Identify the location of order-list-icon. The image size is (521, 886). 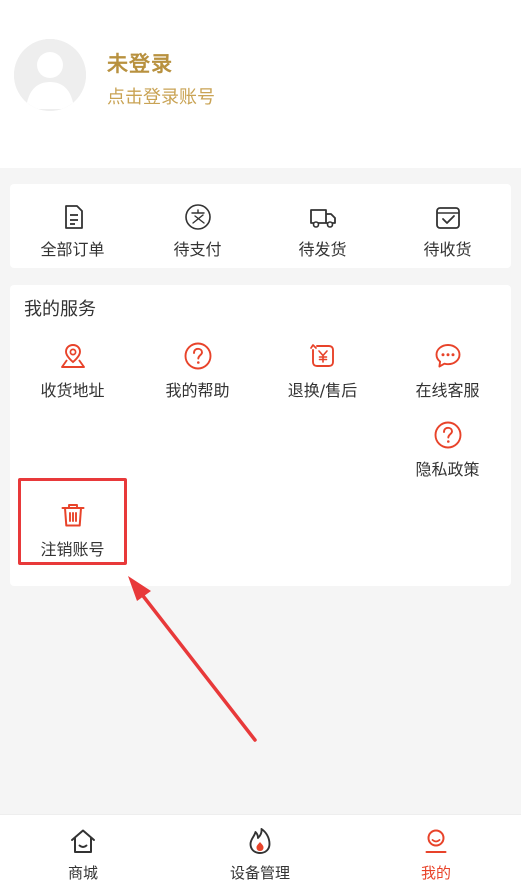
(73, 217).